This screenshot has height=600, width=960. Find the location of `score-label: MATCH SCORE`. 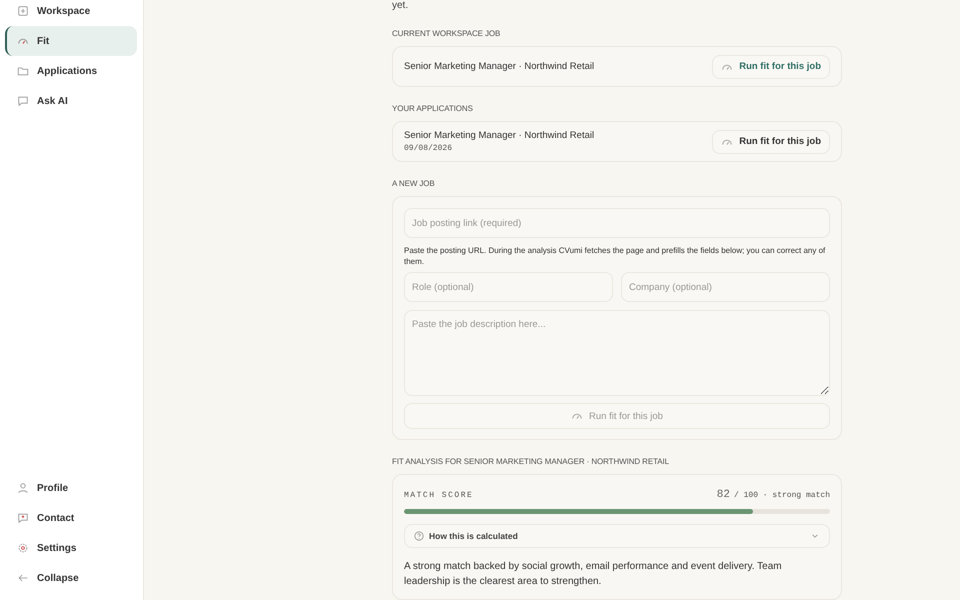

score-label: MATCH SCORE is located at coordinates (439, 495).